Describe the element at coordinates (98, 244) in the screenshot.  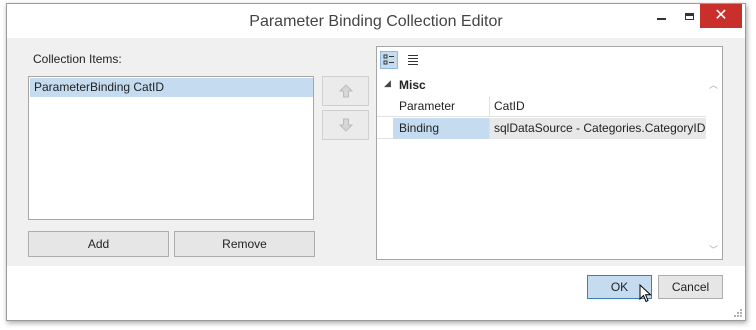
I see `add-button: Add` at that location.